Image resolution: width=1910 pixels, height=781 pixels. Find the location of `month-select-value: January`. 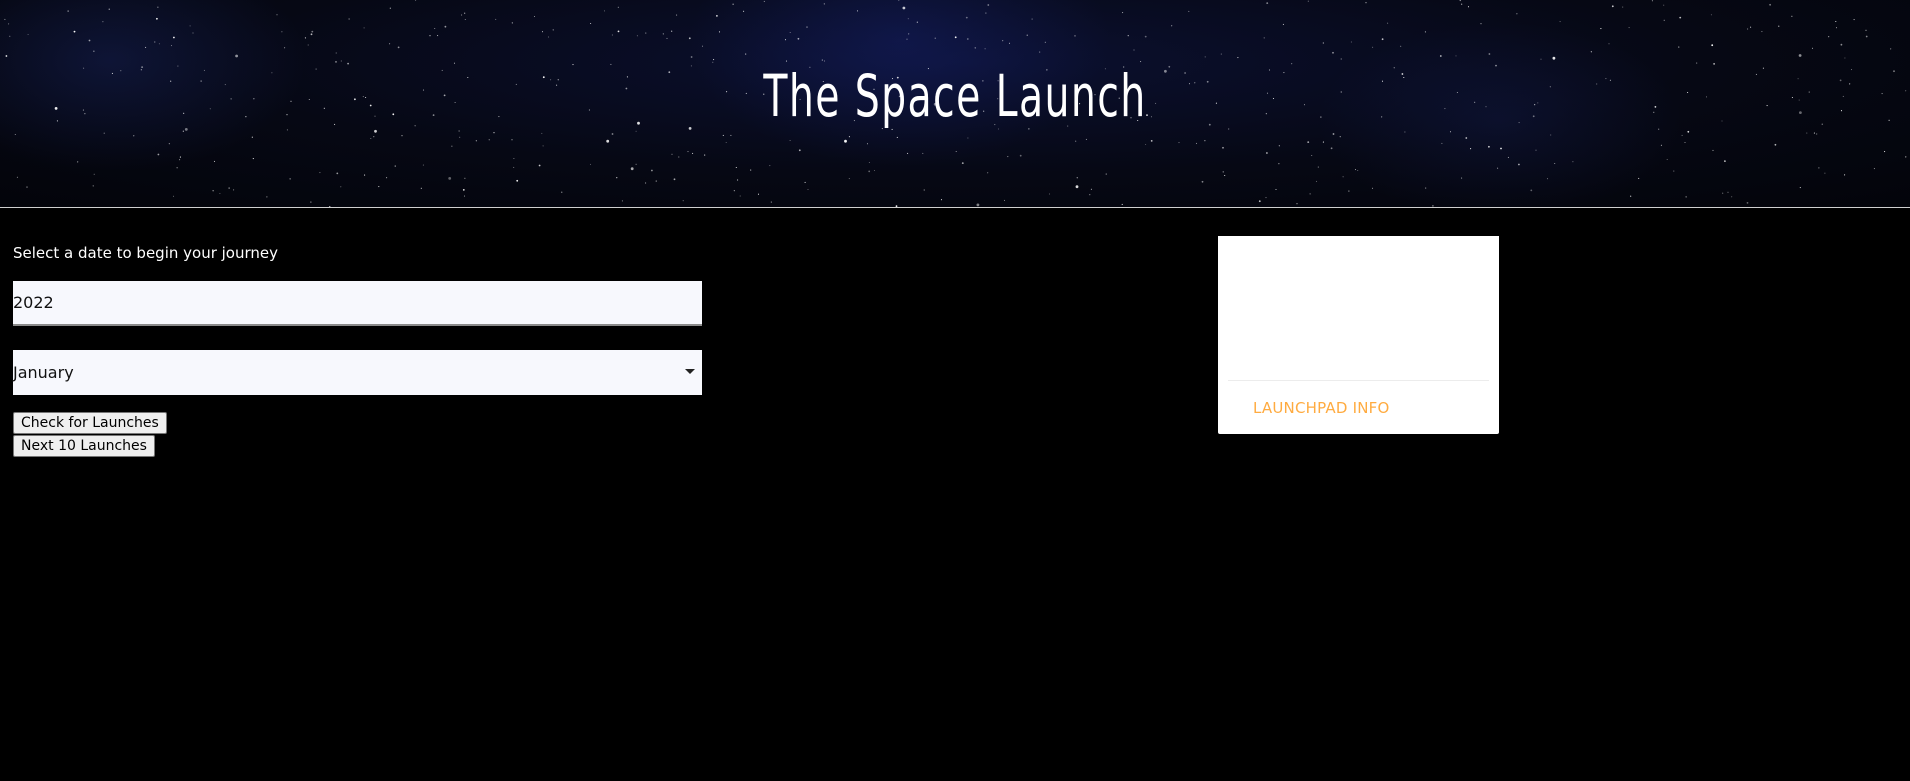

month-select-value: January is located at coordinates (43, 372).